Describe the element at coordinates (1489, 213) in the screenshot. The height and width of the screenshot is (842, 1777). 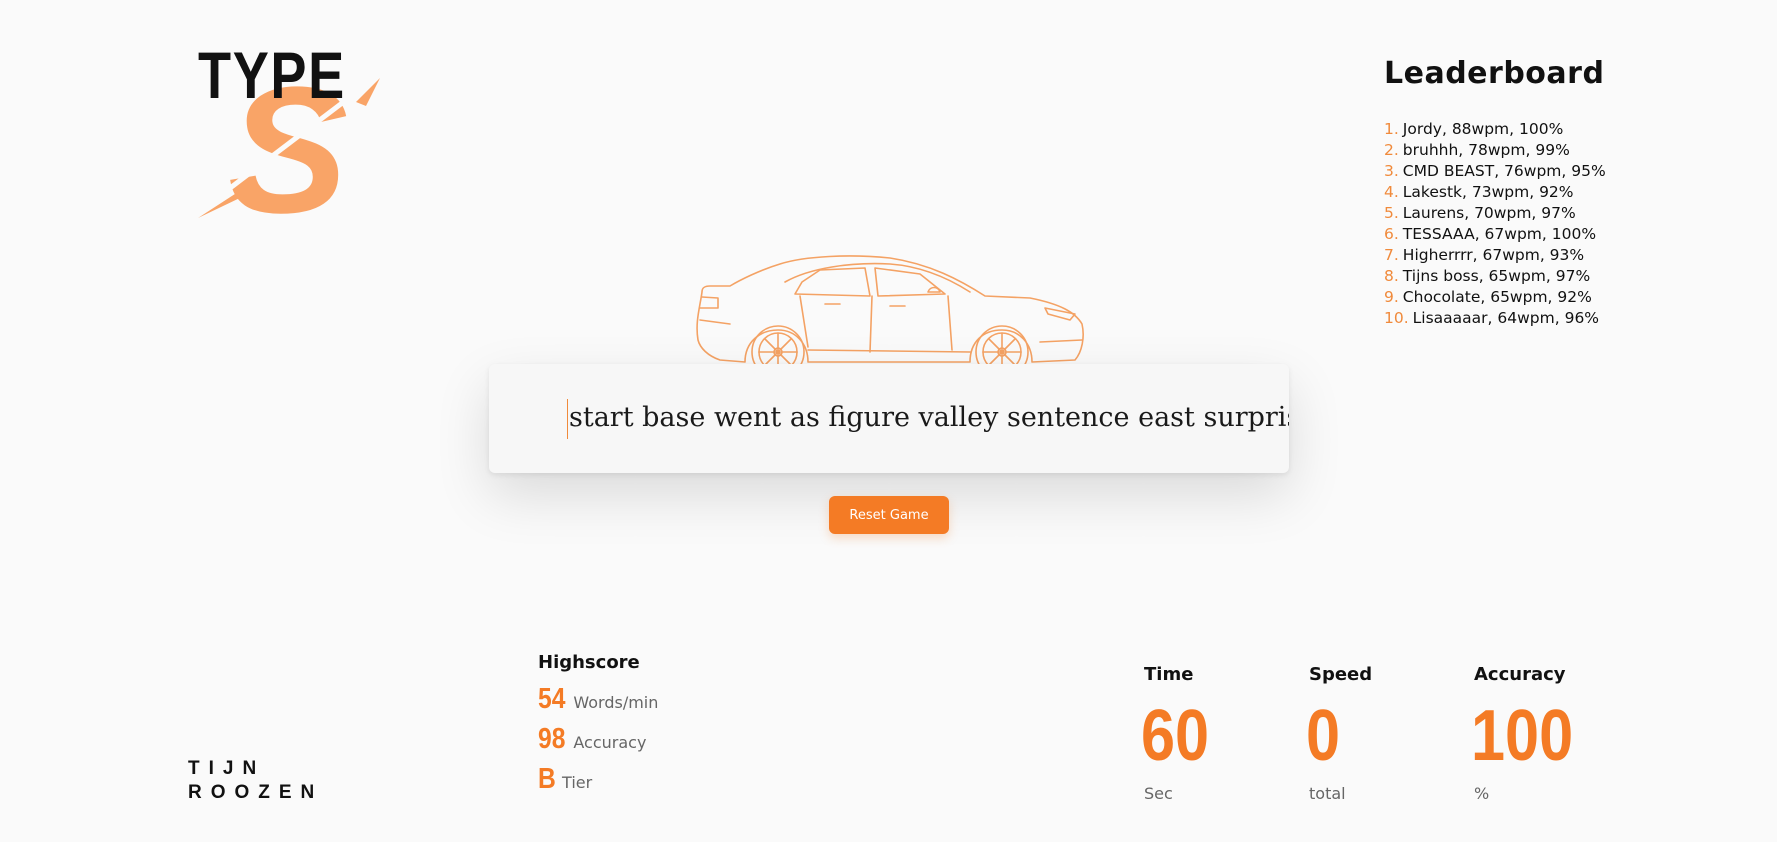
I see `leaderboard-entry-text: Laurens, 70wpm, 97%` at that location.